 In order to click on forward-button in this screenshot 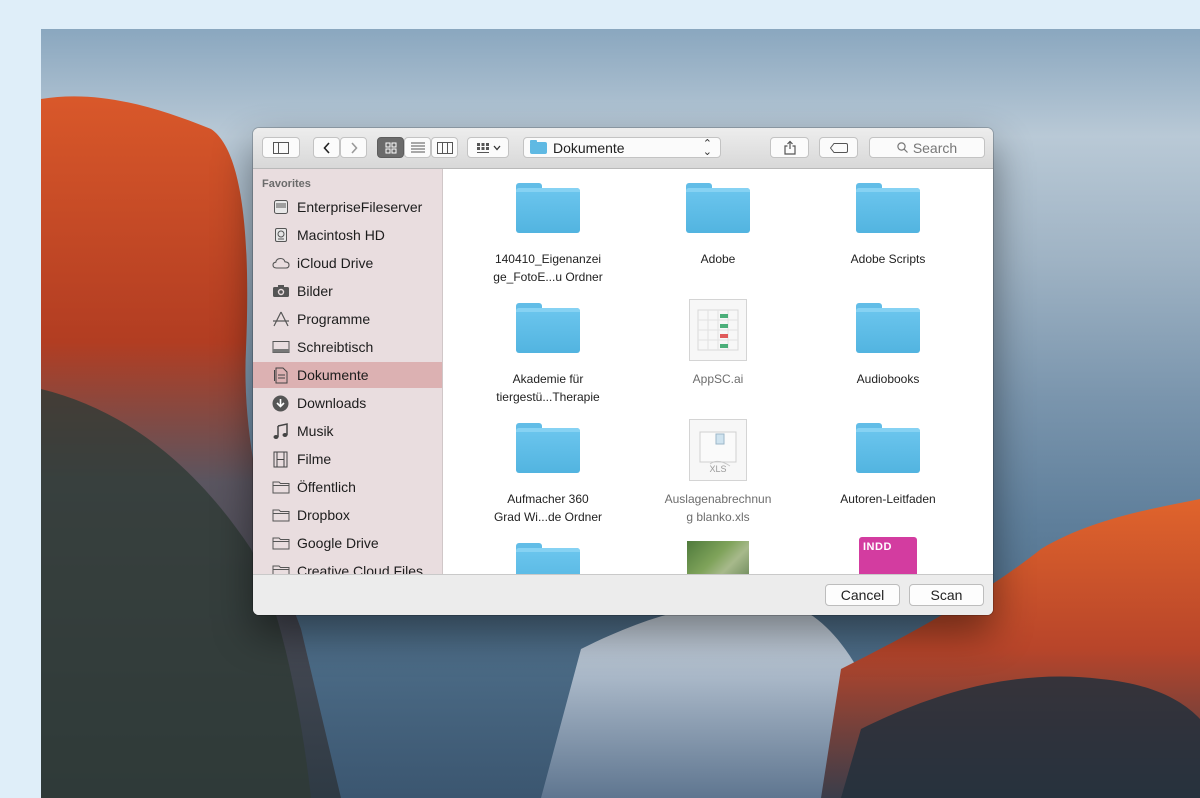, I will do `click(353, 147)`.